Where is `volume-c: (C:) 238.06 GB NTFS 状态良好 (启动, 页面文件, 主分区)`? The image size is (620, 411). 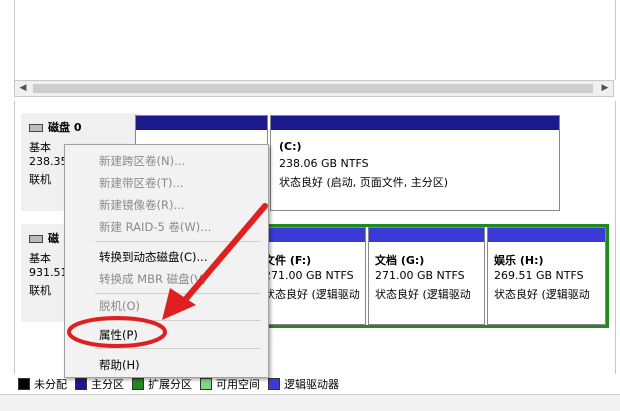
volume-c: (C:) 238.06 GB NTFS 状态良好 (启动, 页面文件, 主分区) is located at coordinates (415, 163).